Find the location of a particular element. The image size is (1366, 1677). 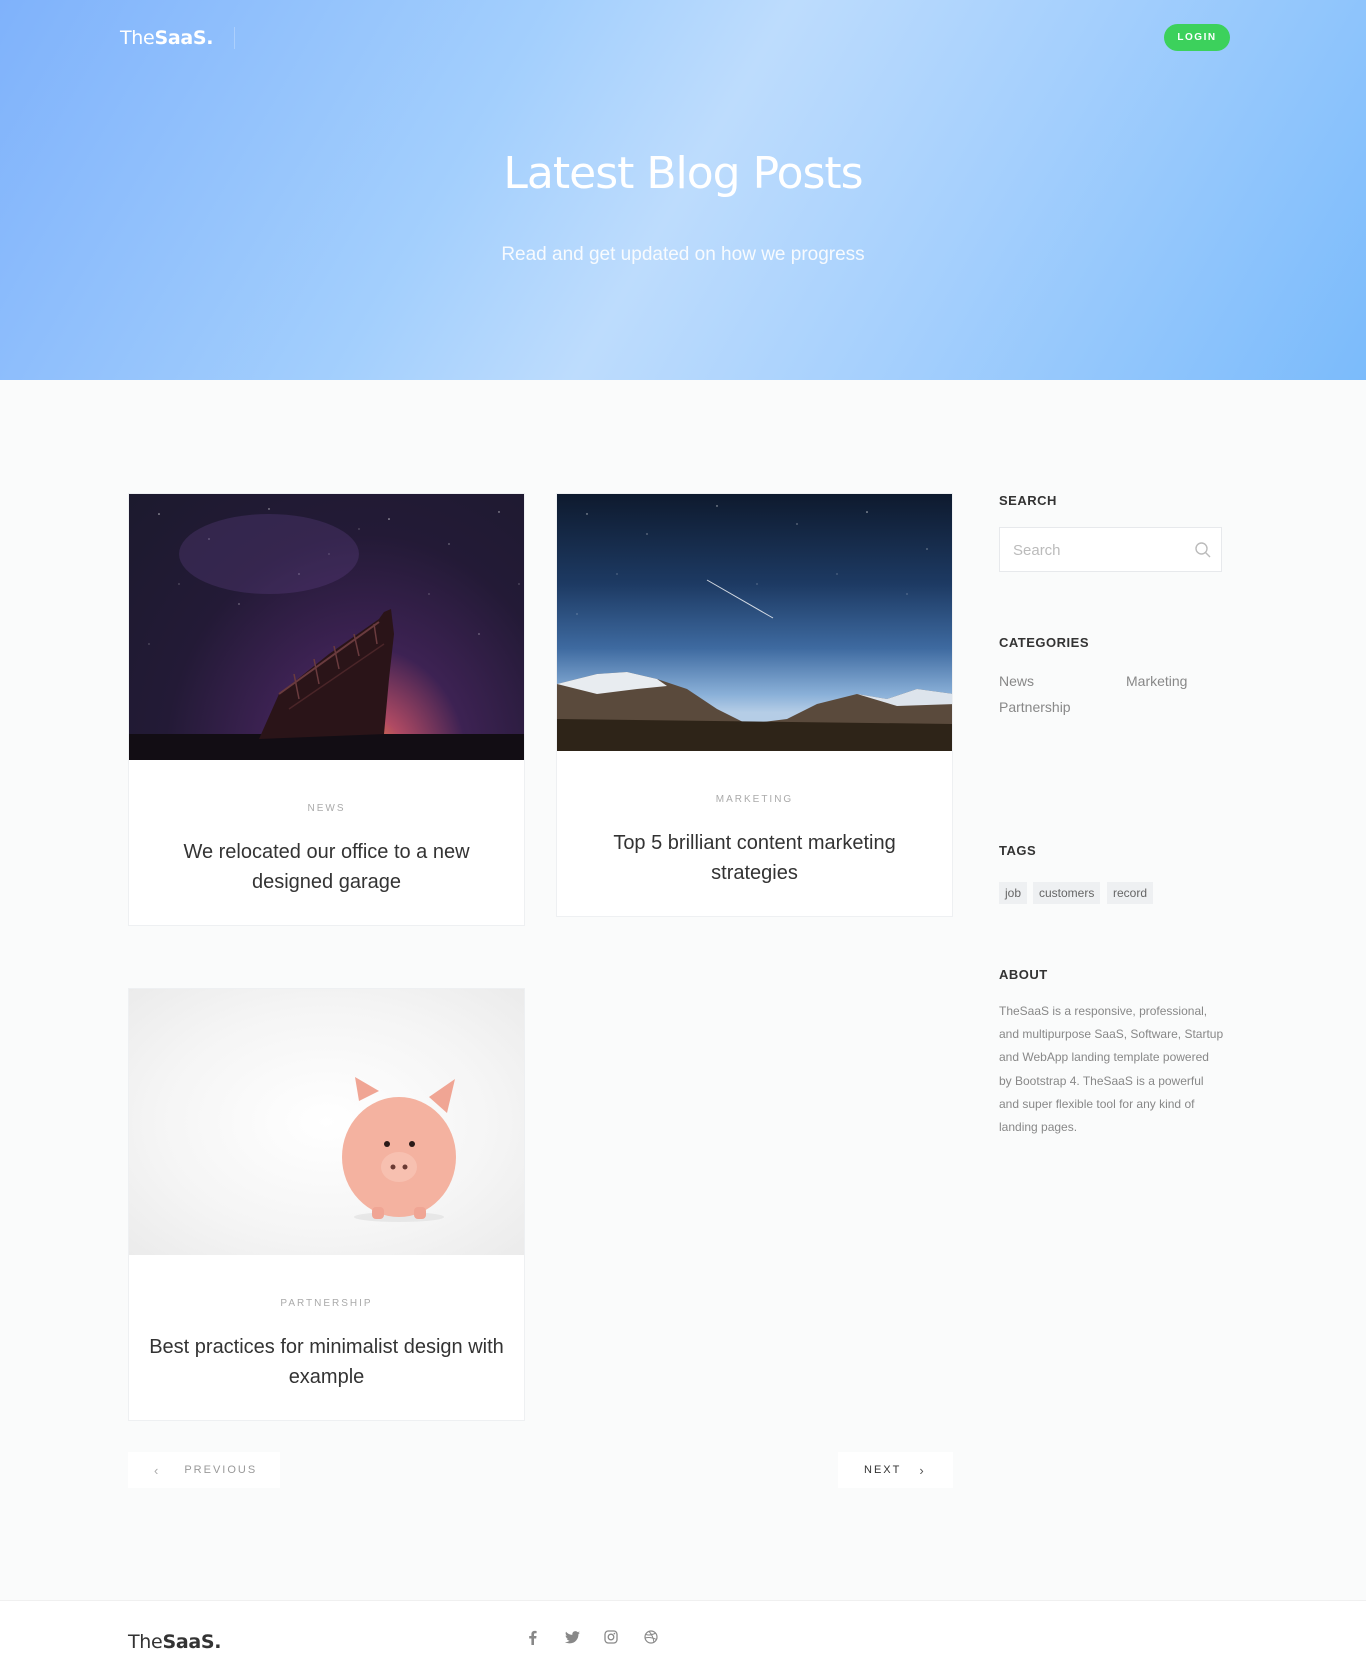

post-category: NEWS is located at coordinates (326, 808).